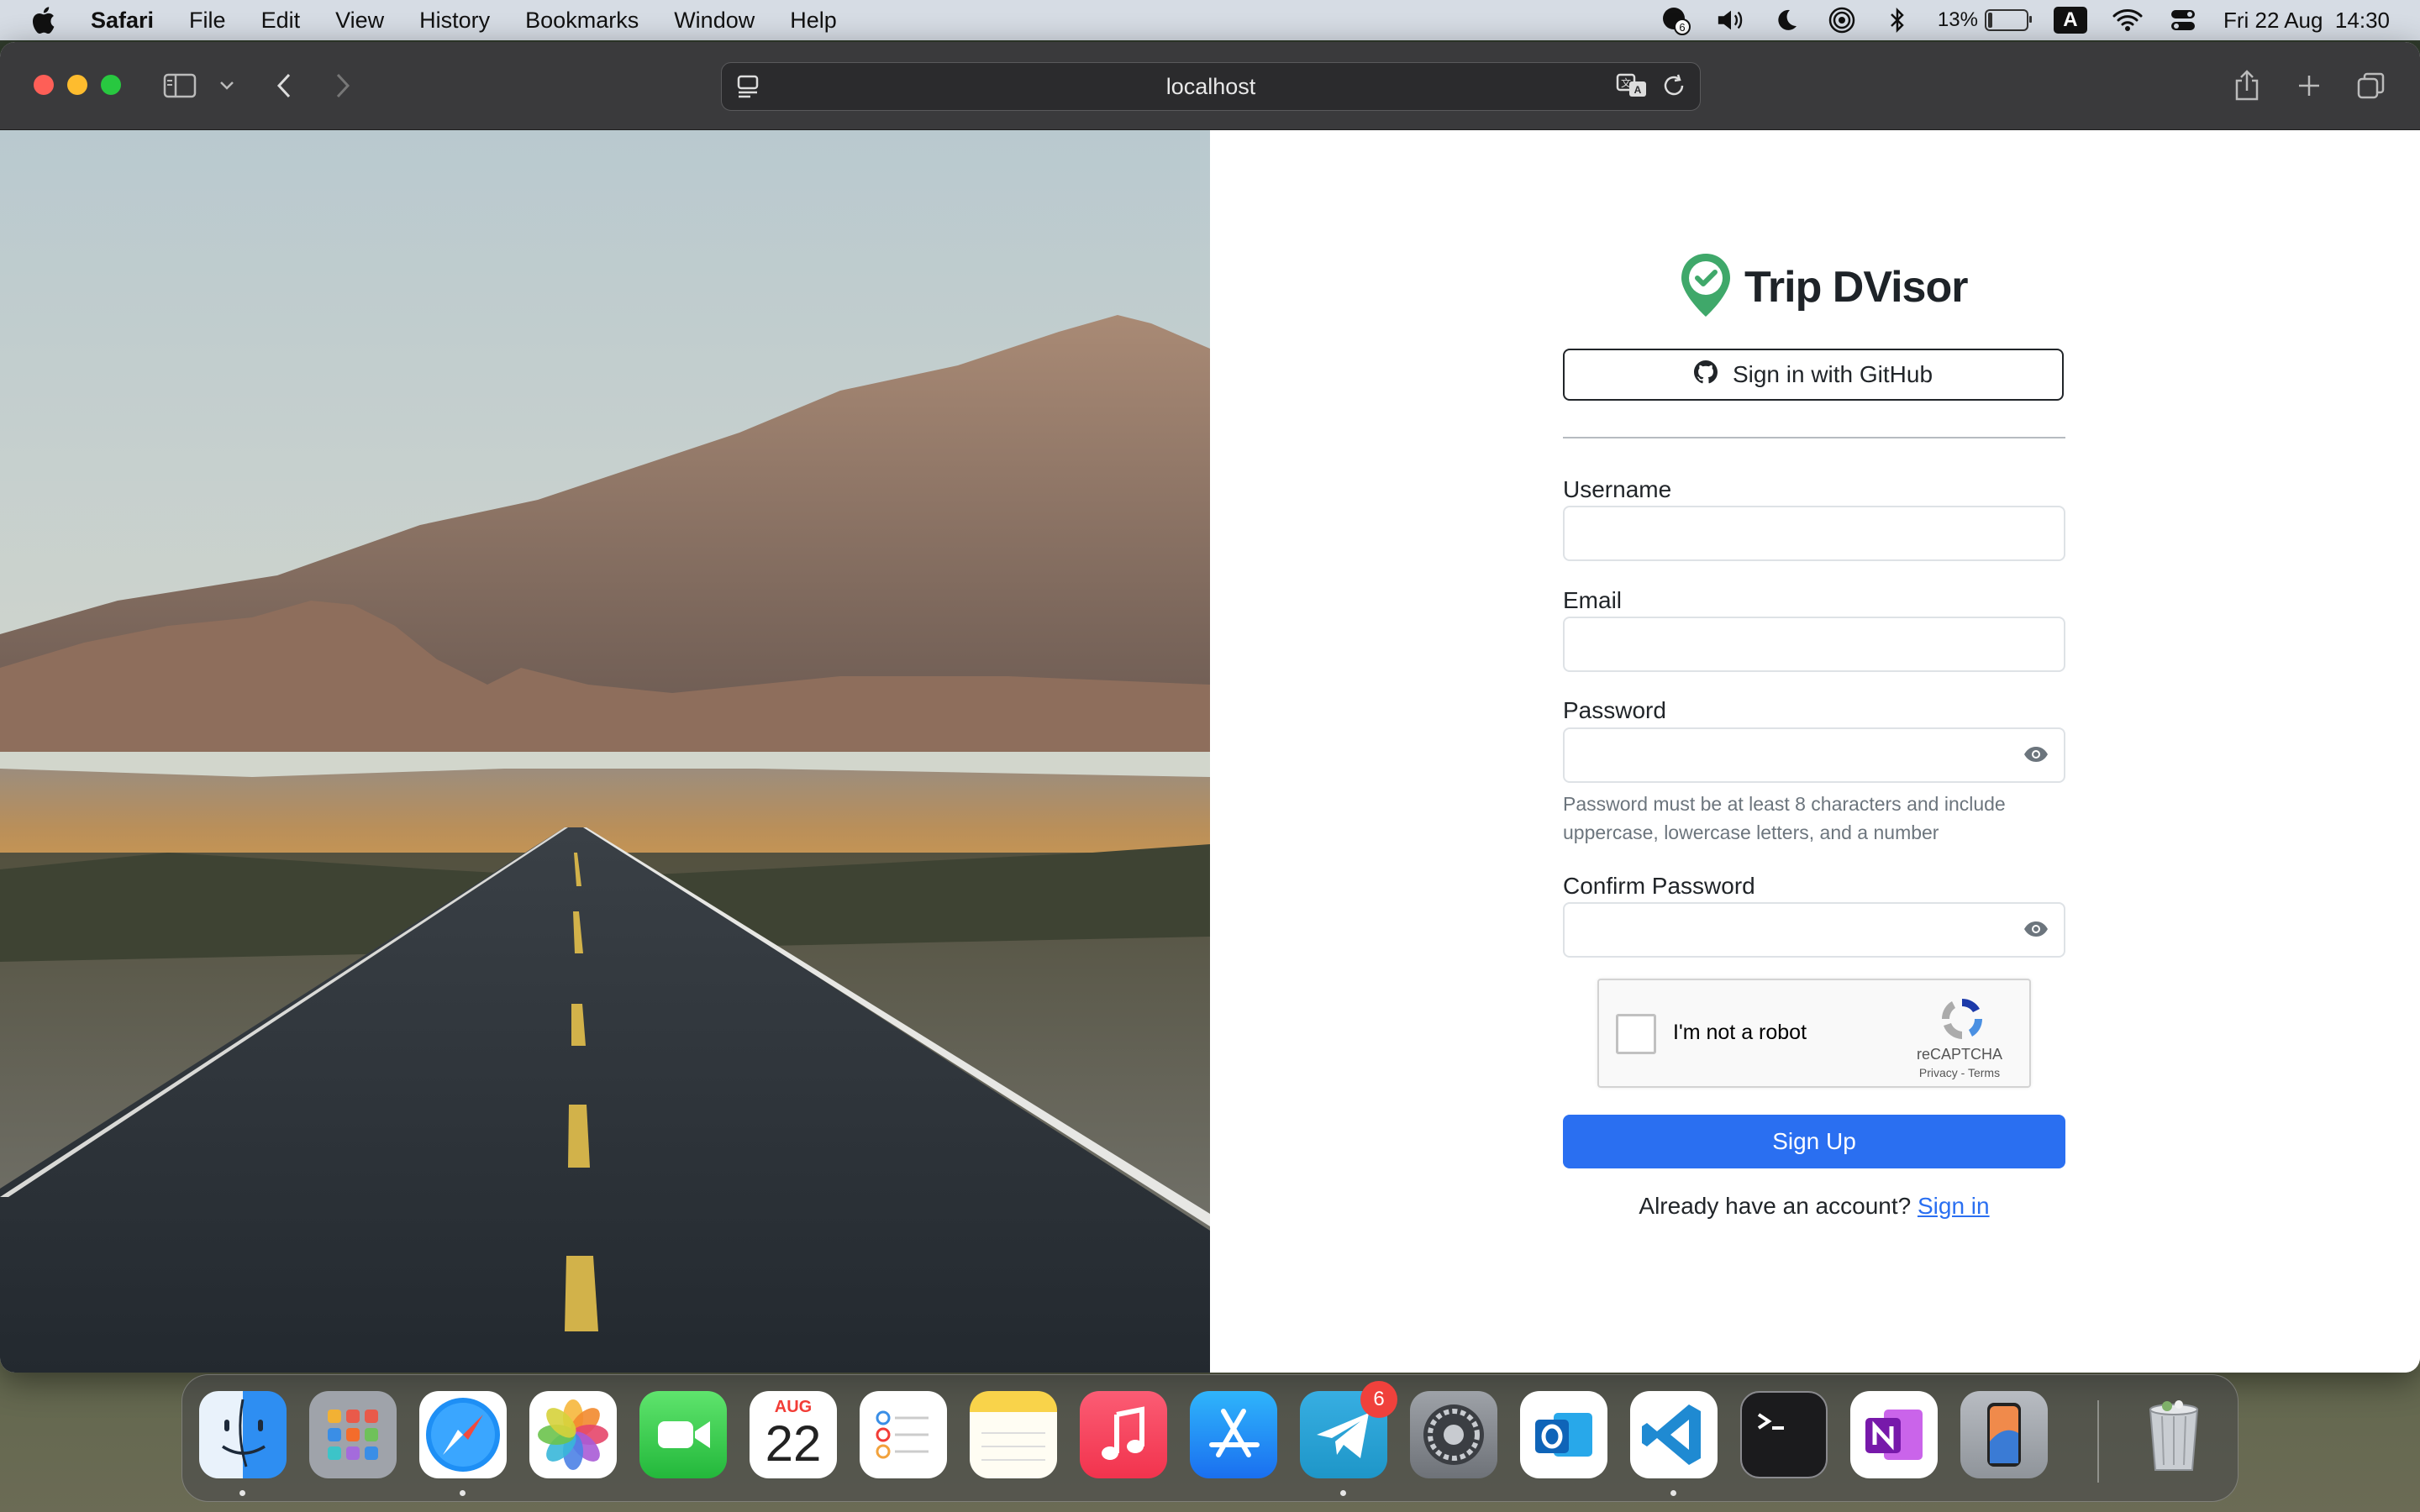 The image size is (2420, 1512). What do you see at coordinates (284, 85) in the screenshot?
I see `back-arrow-icon` at bounding box center [284, 85].